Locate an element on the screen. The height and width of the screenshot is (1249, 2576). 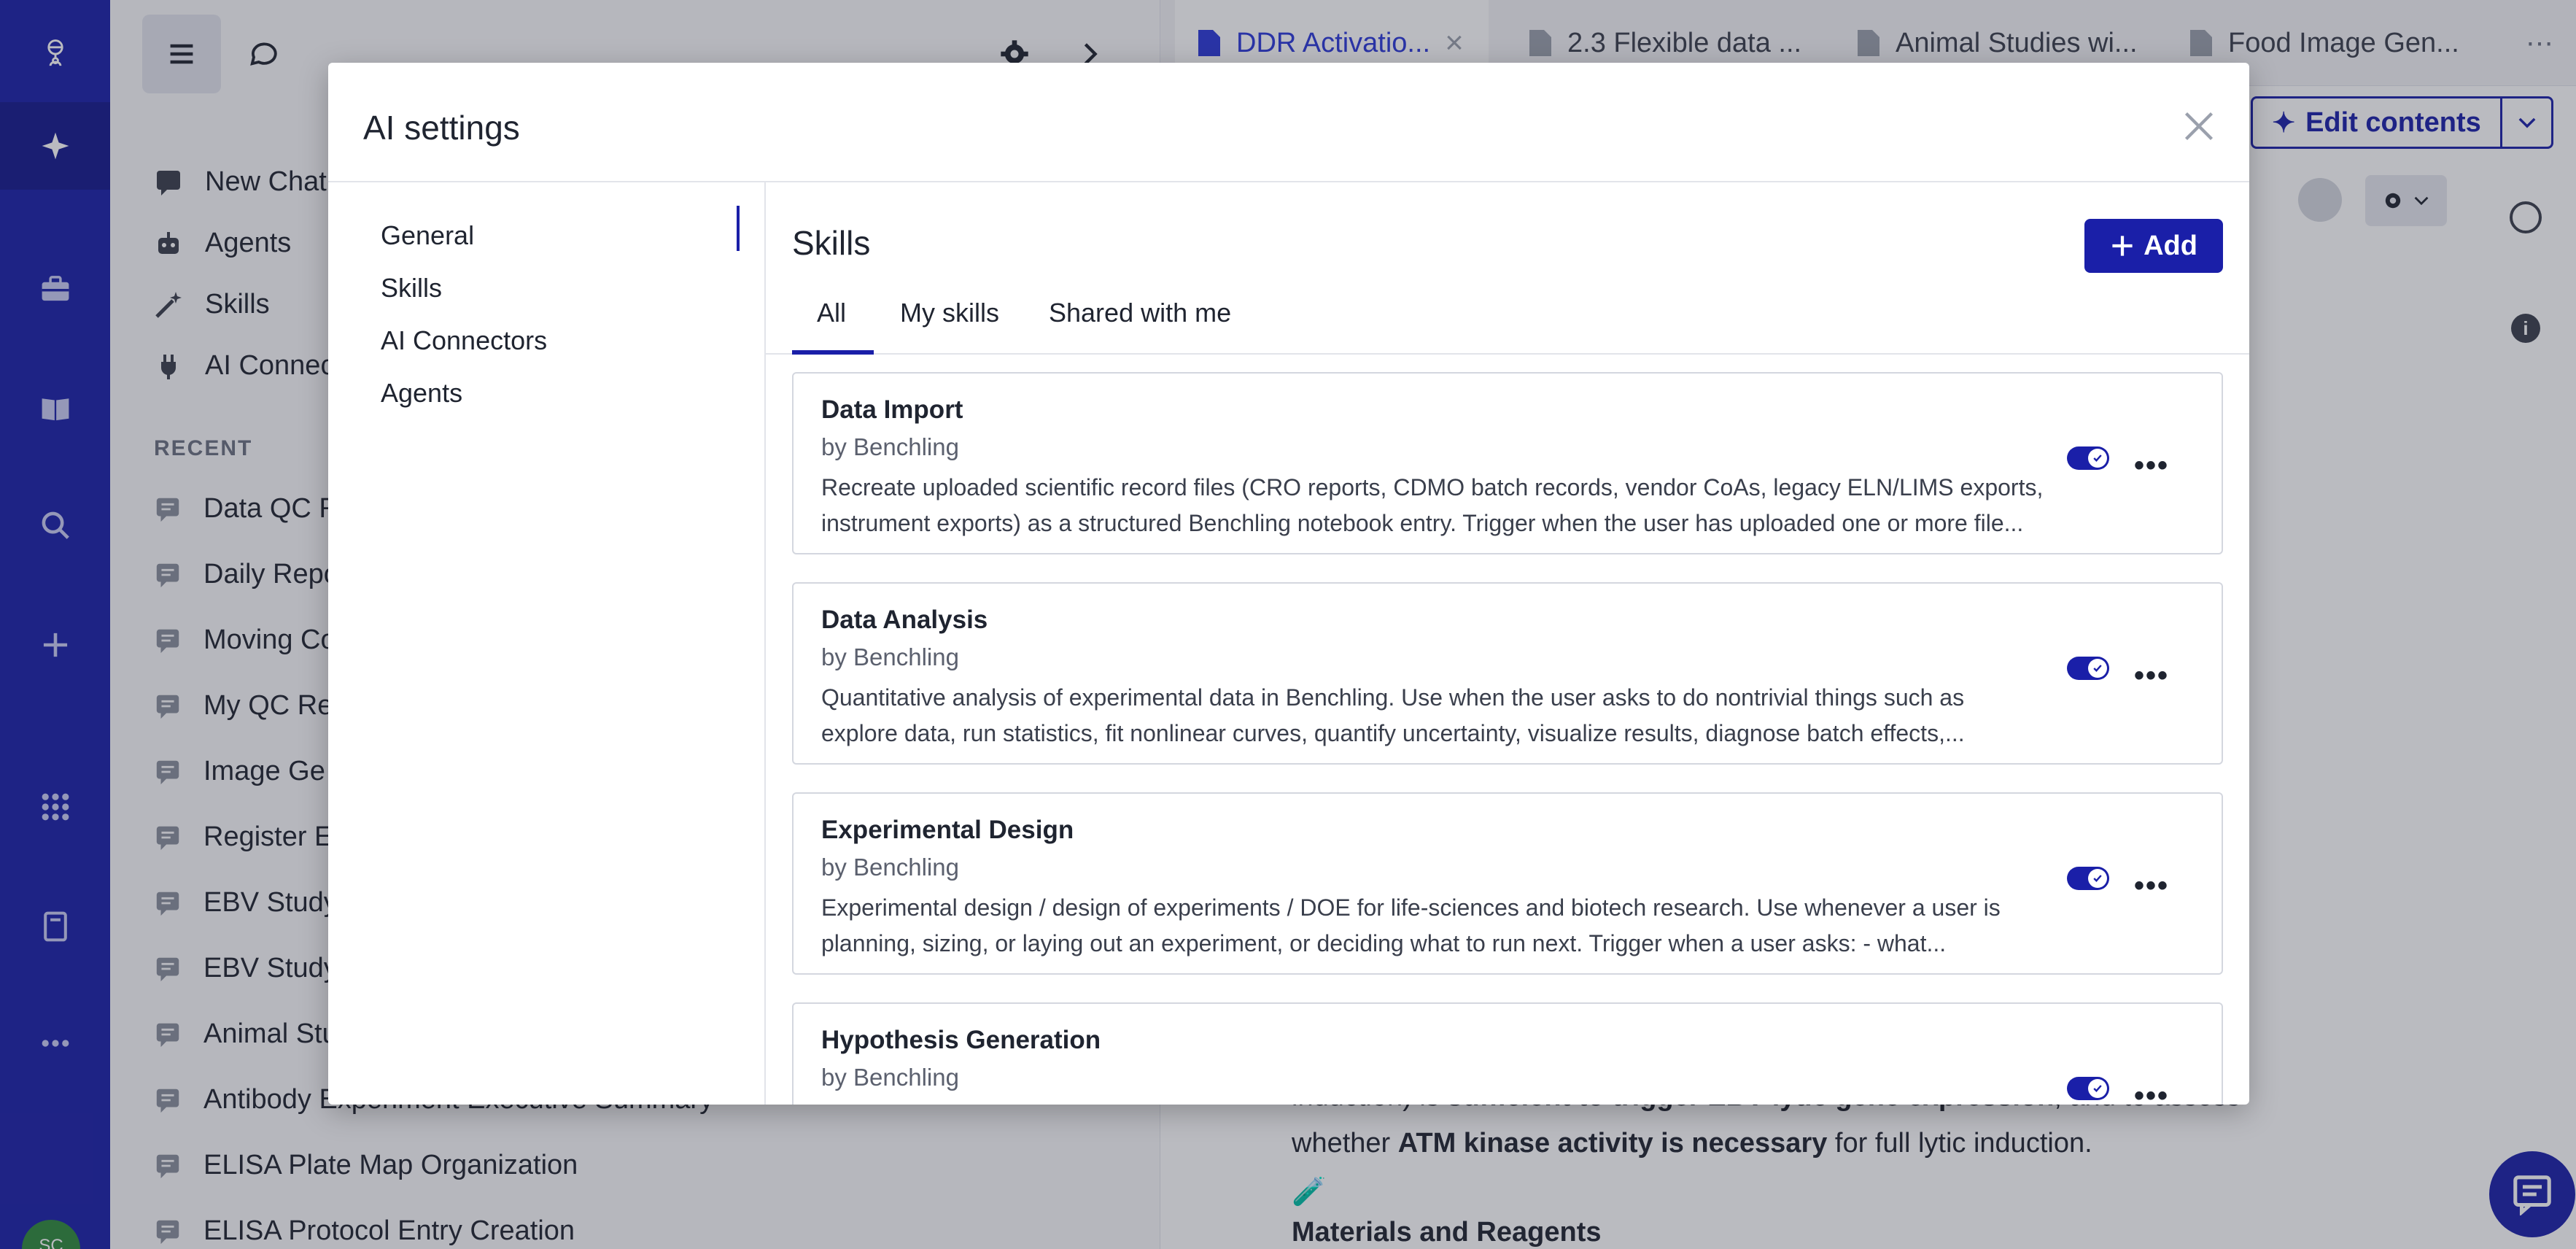
modal-header: AI settings is located at coordinates (1288, 122).